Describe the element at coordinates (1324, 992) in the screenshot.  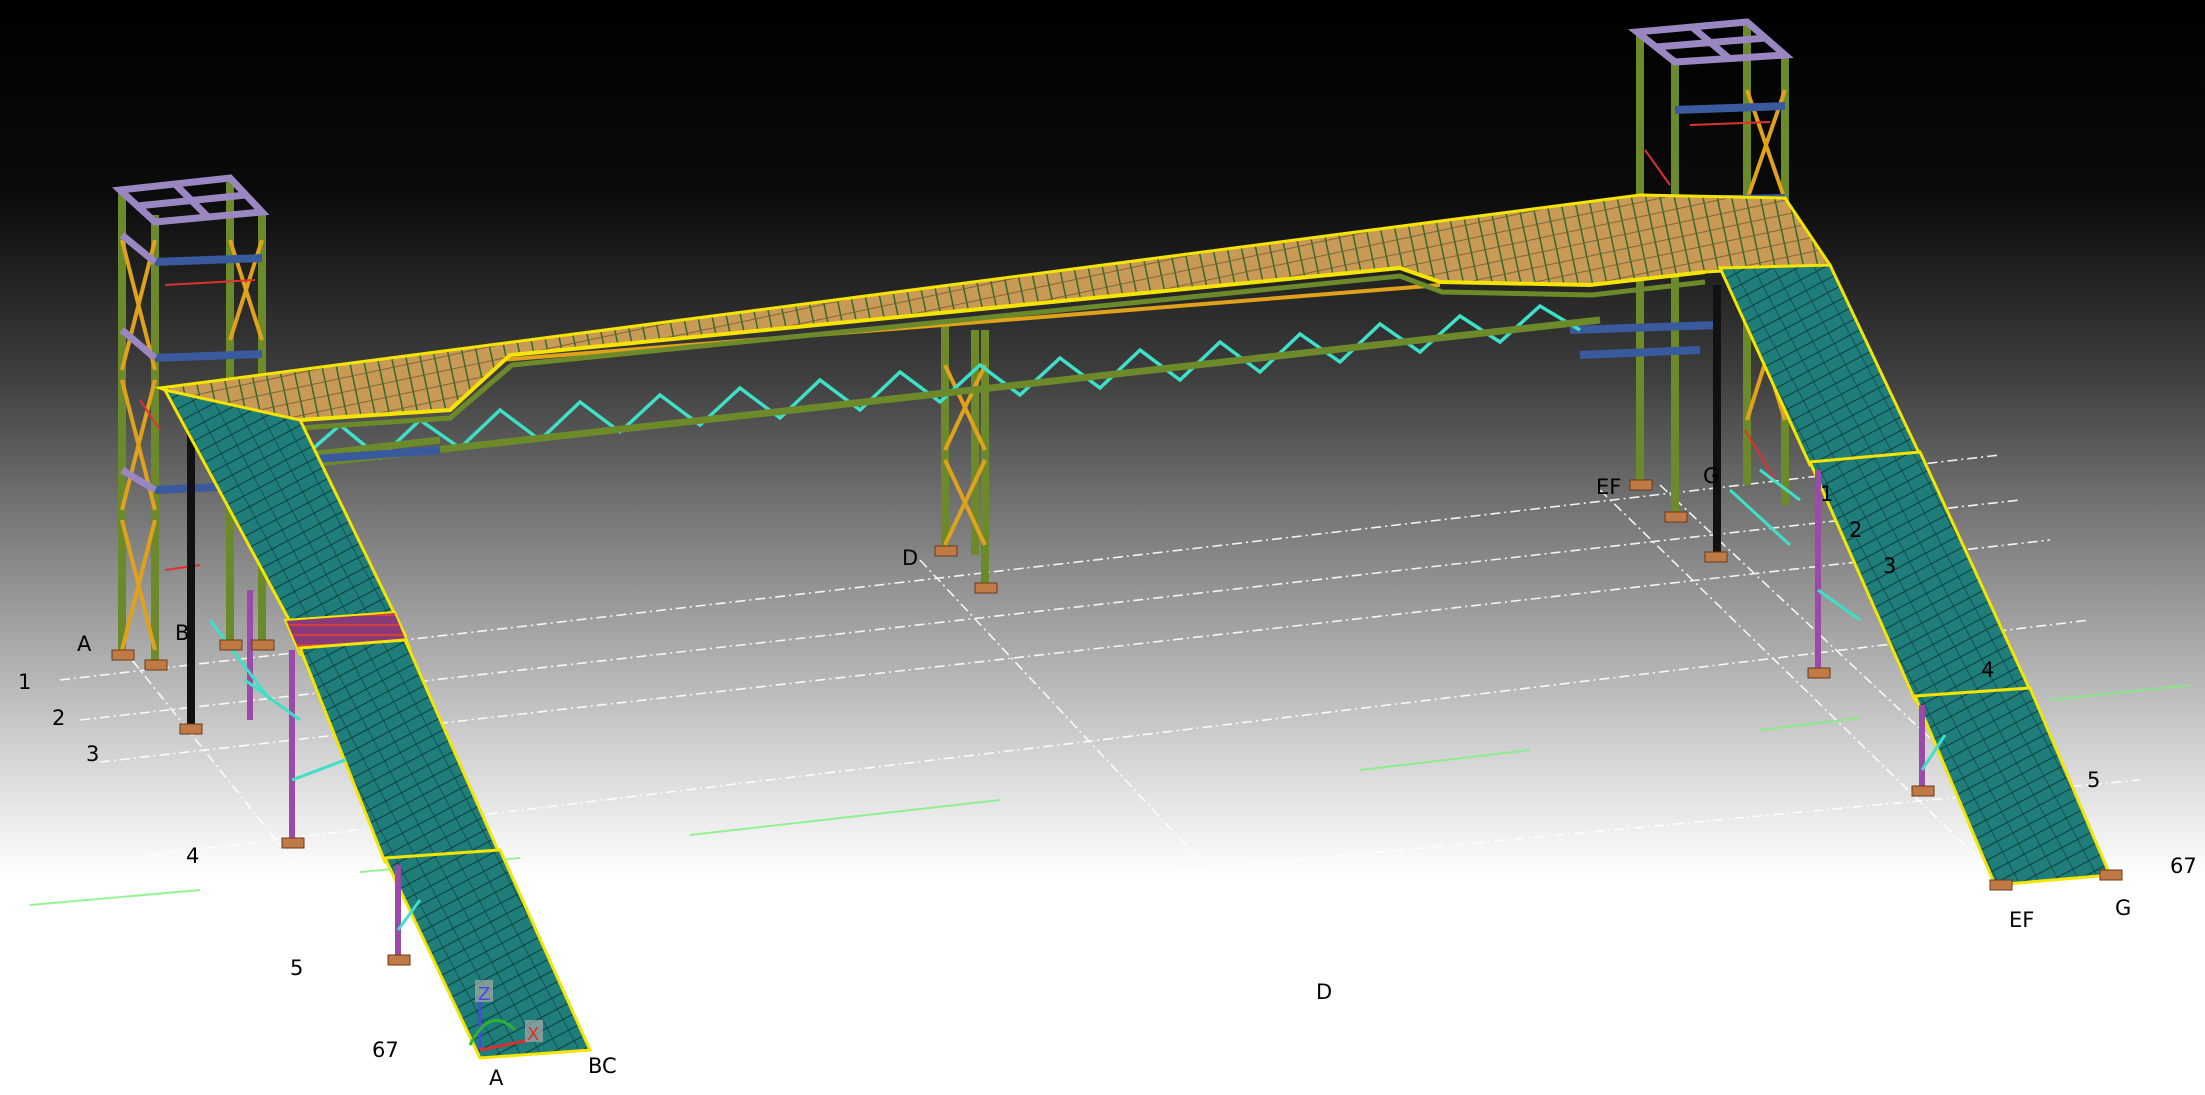
I see `grid-label-d-bottom: D` at that location.